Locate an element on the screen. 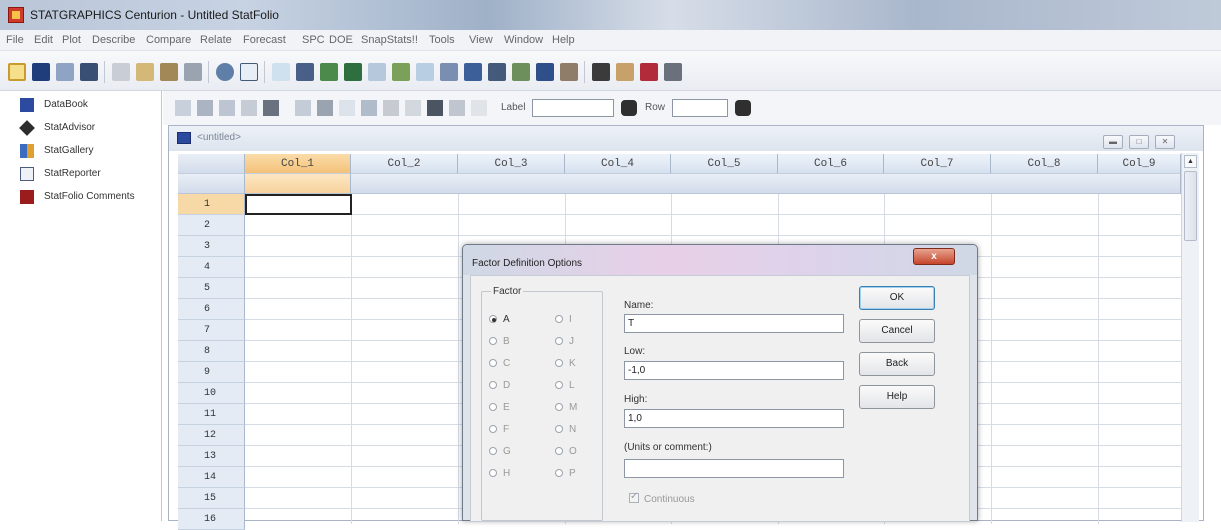 Image resolution: width=1221 pixels, height=530 pixels. recode-icon is located at coordinates (369, 108).